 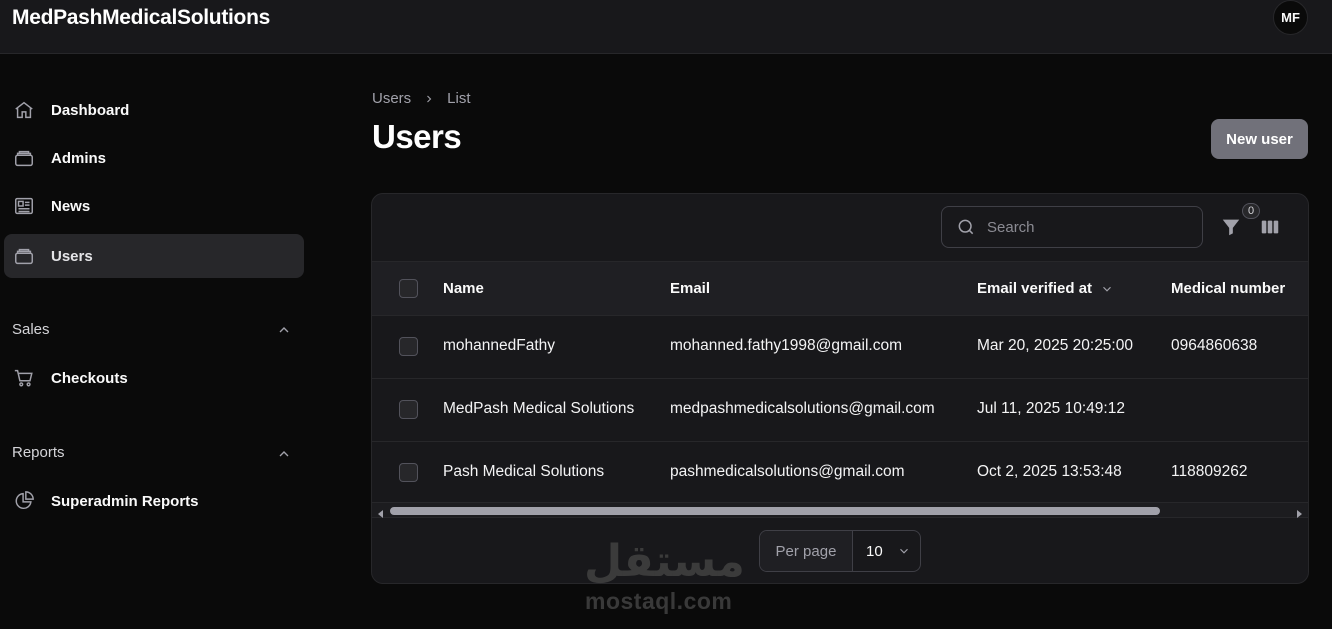 I want to click on search-input, so click(x=1087, y=227).